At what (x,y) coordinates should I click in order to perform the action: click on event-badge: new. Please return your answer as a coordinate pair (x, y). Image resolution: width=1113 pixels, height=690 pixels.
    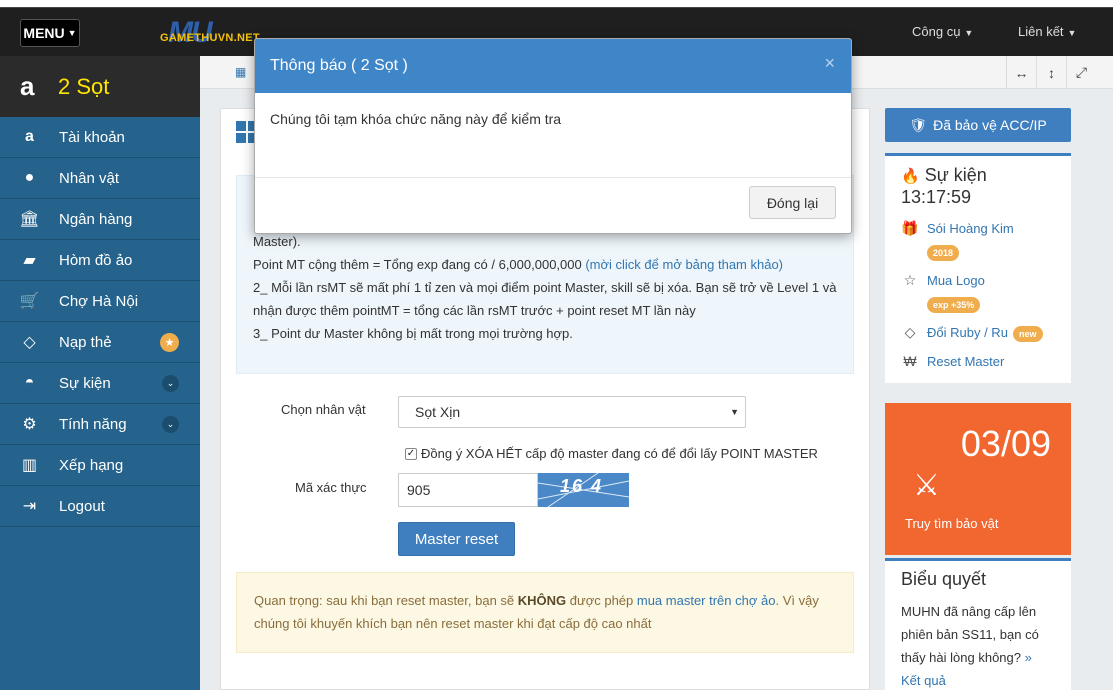
    Looking at the image, I should click on (1028, 334).